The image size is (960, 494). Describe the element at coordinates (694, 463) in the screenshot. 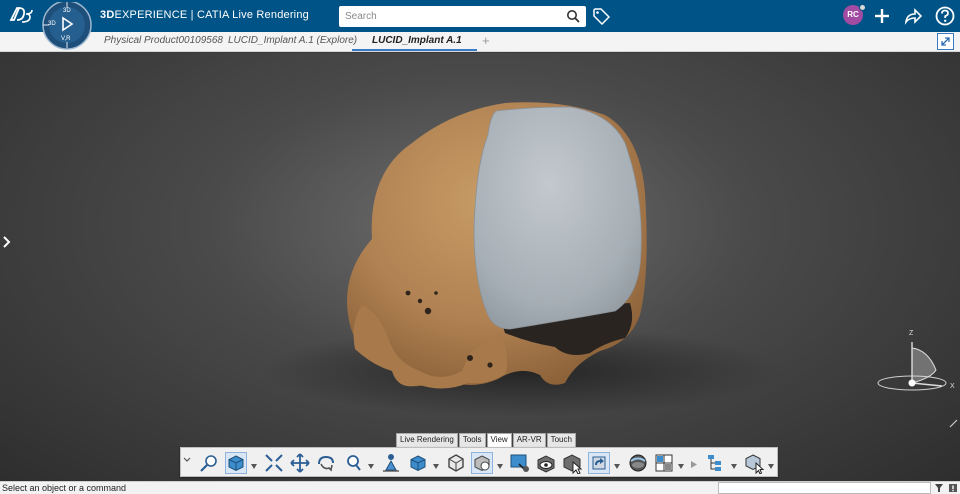

I see `section-expand-icon` at that location.